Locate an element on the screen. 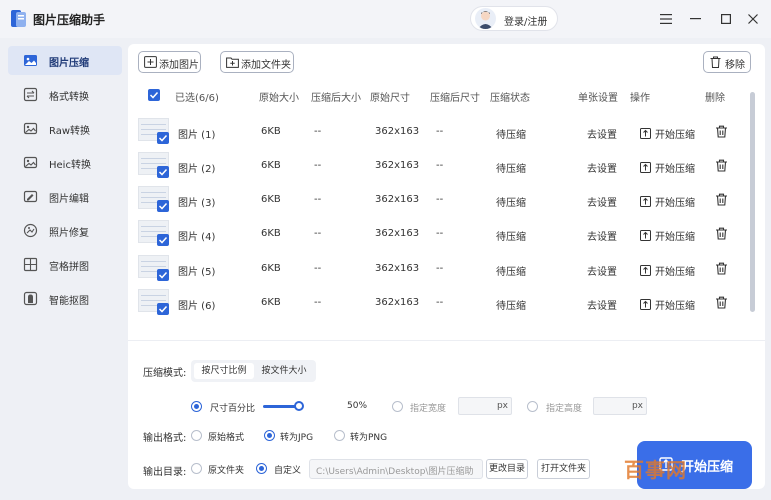 Image resolution: width=771 pixels, height=500 pixels. add-image-label: 添加图片 is located at coordinates (179, 65).